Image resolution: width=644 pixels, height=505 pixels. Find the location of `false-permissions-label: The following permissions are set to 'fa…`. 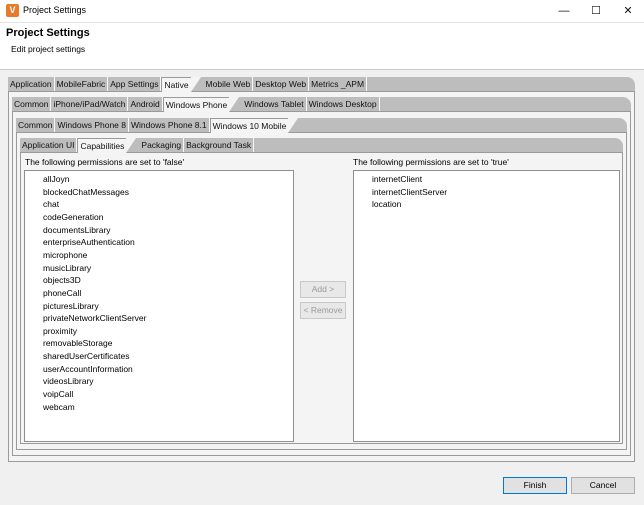

false-permissions-label: The following permissions are set to 'fa… is located at coordinates (105, 162).